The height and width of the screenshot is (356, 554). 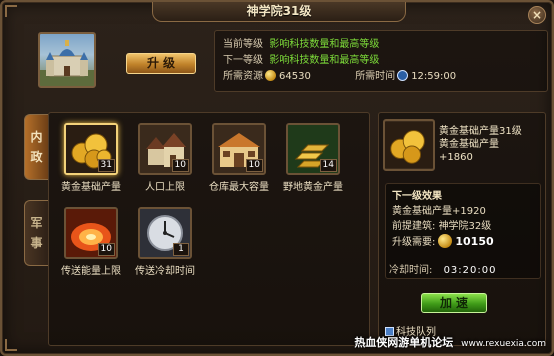 I want to click on gold-coins-icon, so click(x=409, y=145).